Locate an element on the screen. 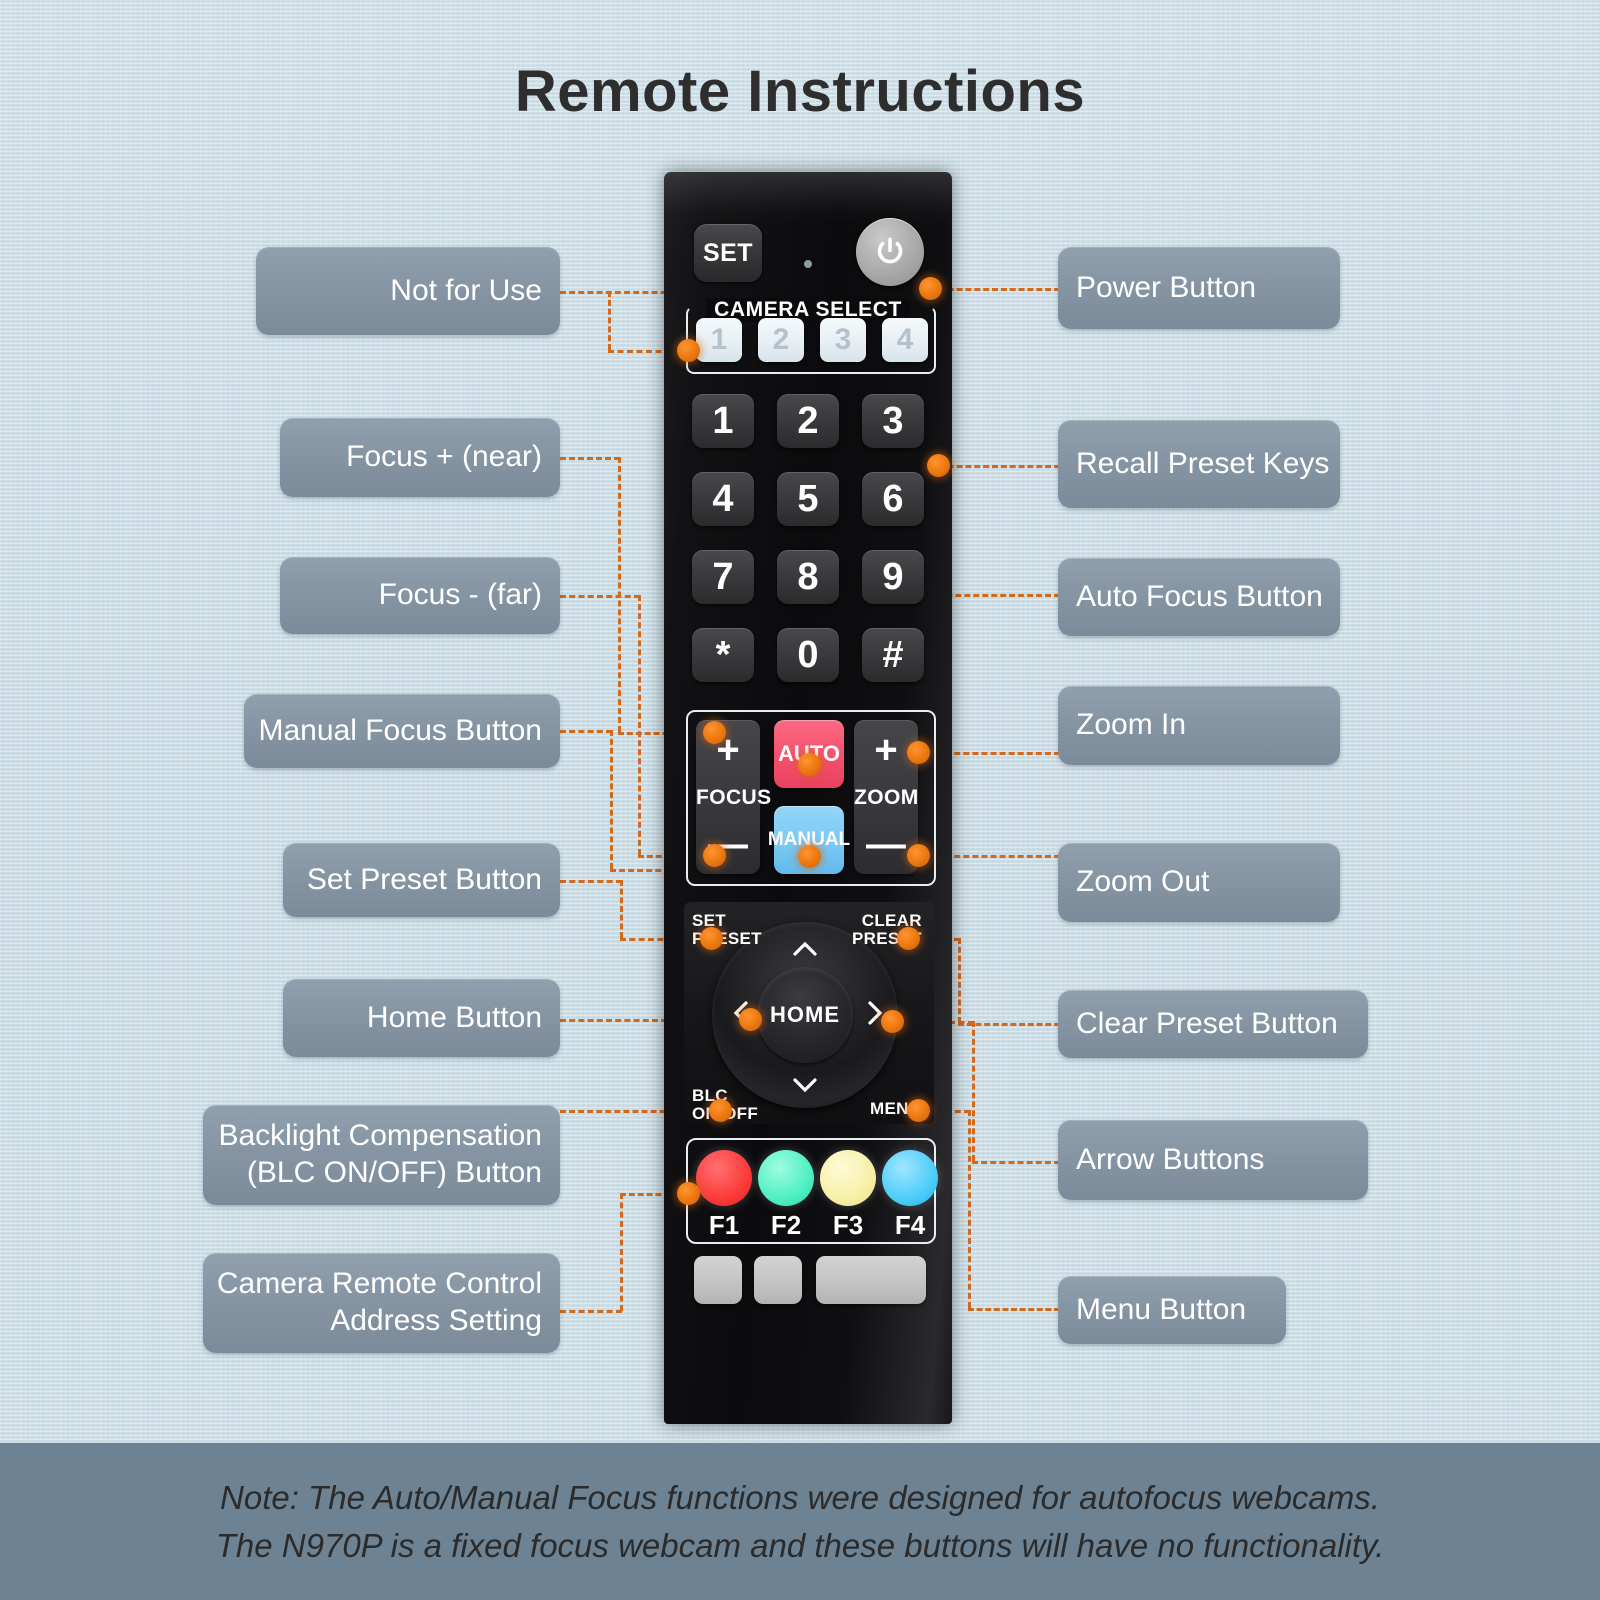  dot-power is located at coordinates (930, 288).